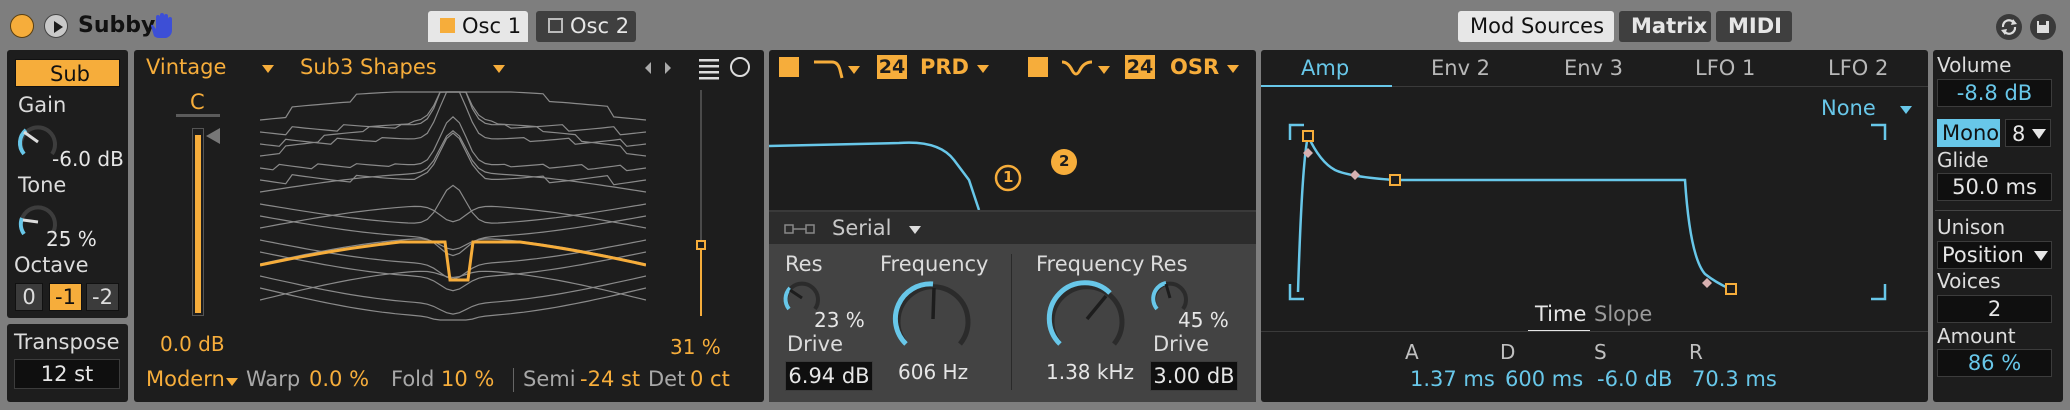 The width and height of the screenshot is (2070, 410). What do you see at coordinates (549, 379) in the screenshot?
I see `semi-label: Semi` at bounding box center [549, 379].